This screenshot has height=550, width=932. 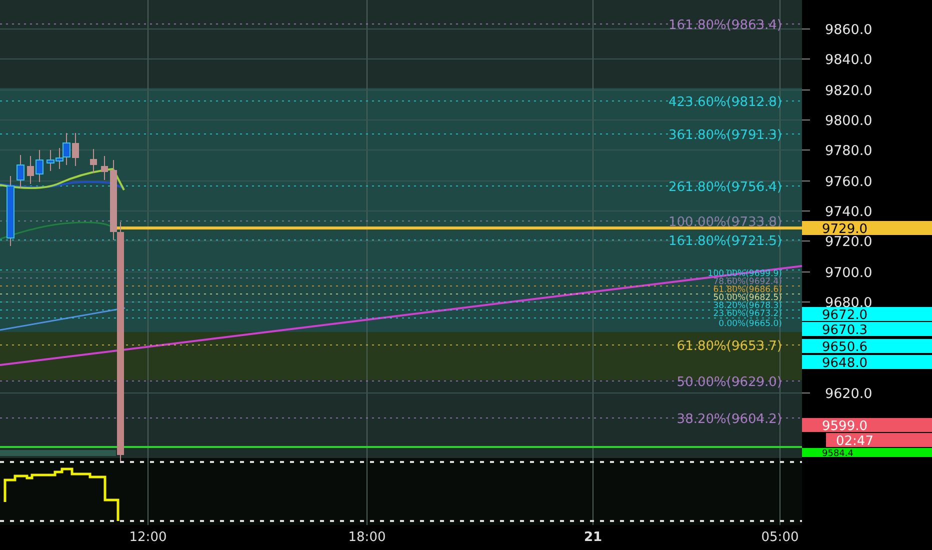 I want to click on fib-level-label: 38.20%(9678.3), so click(x=747, y=306).